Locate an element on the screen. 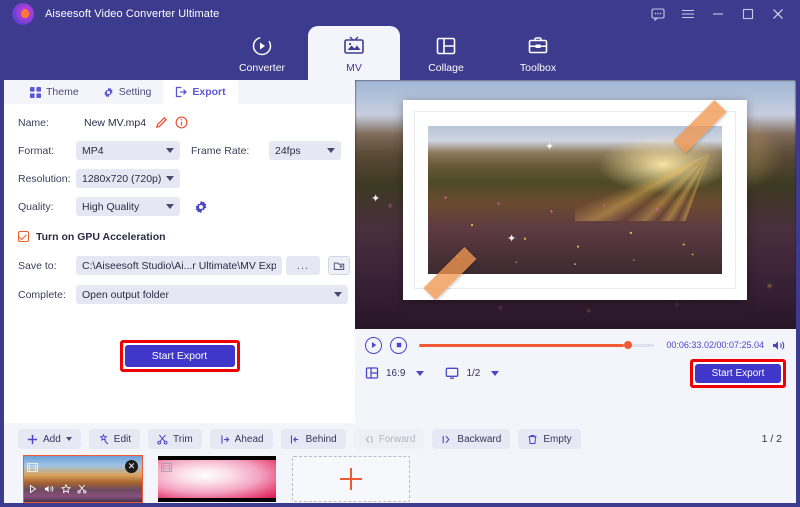 This screenshot has width=800, height=507. thumbnail-item-1: ✕ is located at coordinates (83, 479).